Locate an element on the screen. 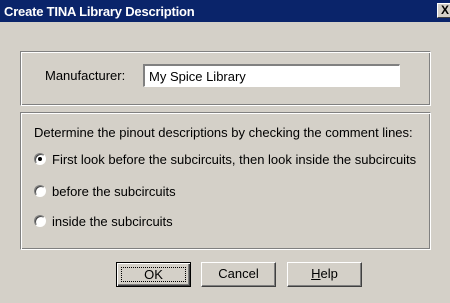 The image size is (450, 303). radio-option-before: before the subcircuits is located at coordinates (105, 191).